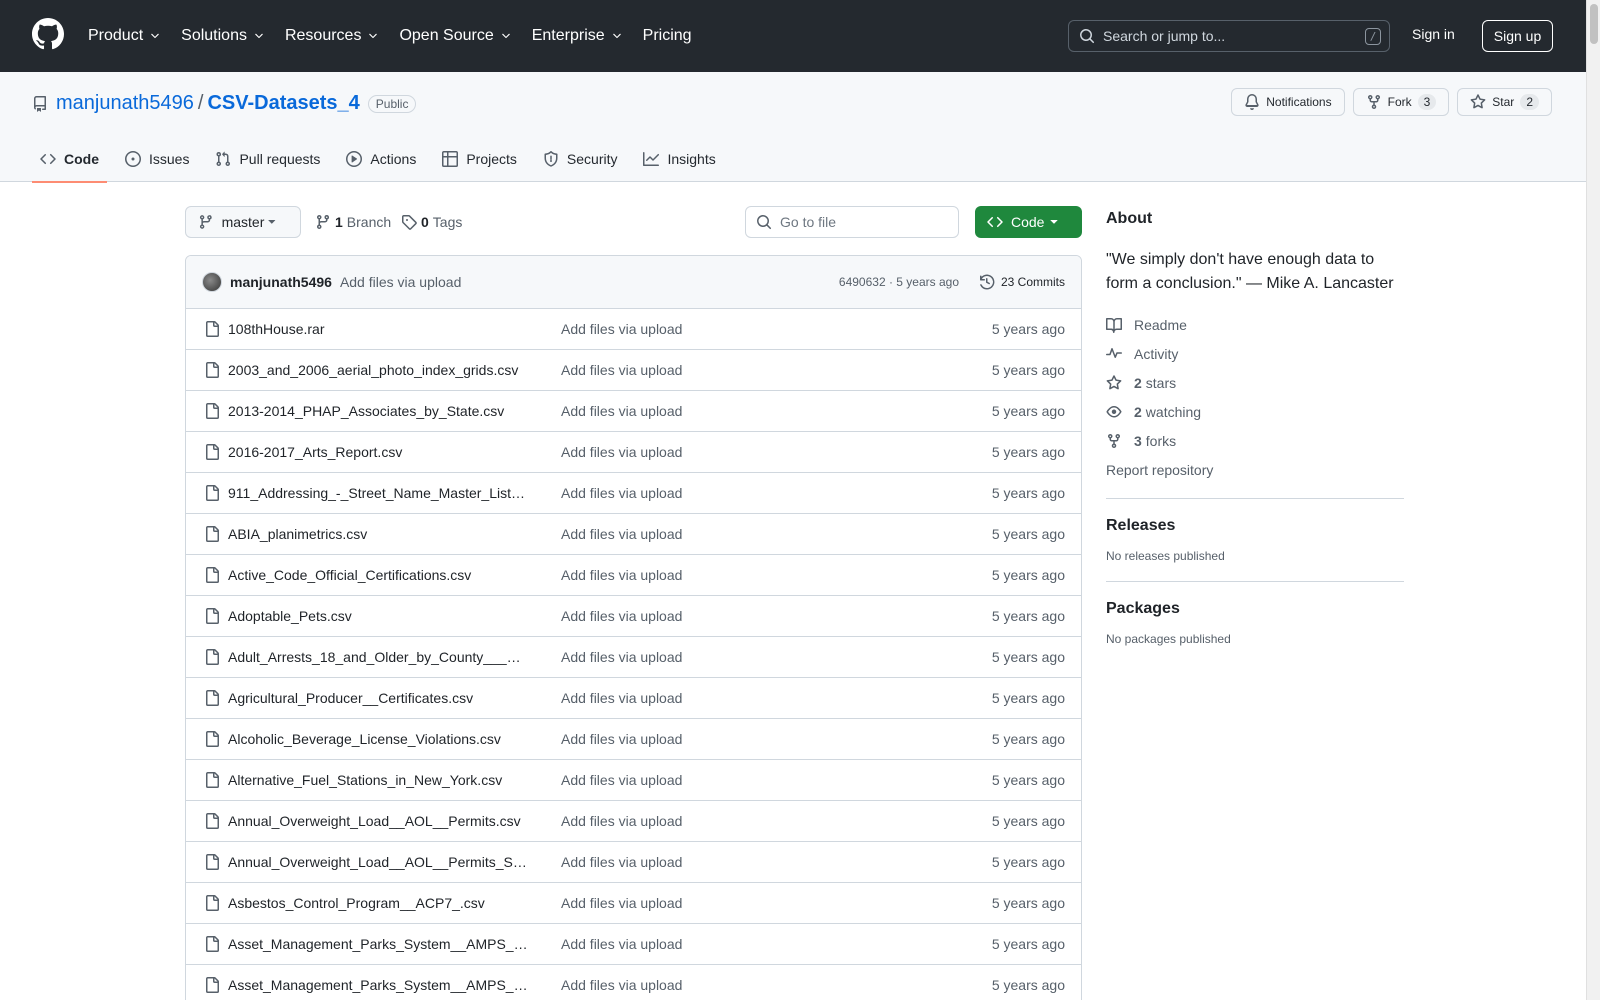 The image size is (1600, 1000). Describe the element at coordinates (1255, 526) in the screenshot. I see `releases-heading: Releases` at that location.